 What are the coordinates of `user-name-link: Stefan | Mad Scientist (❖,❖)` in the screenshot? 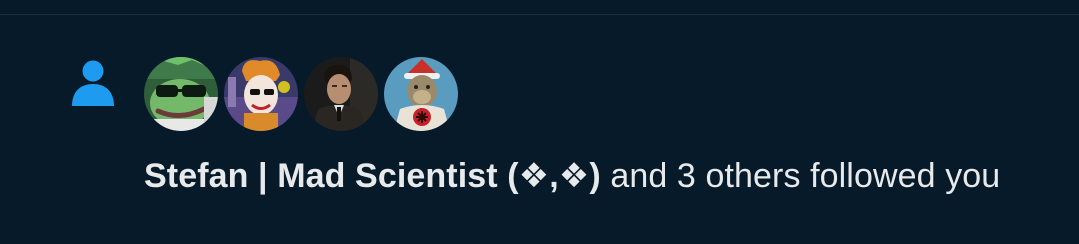 It's located at (372, 176).